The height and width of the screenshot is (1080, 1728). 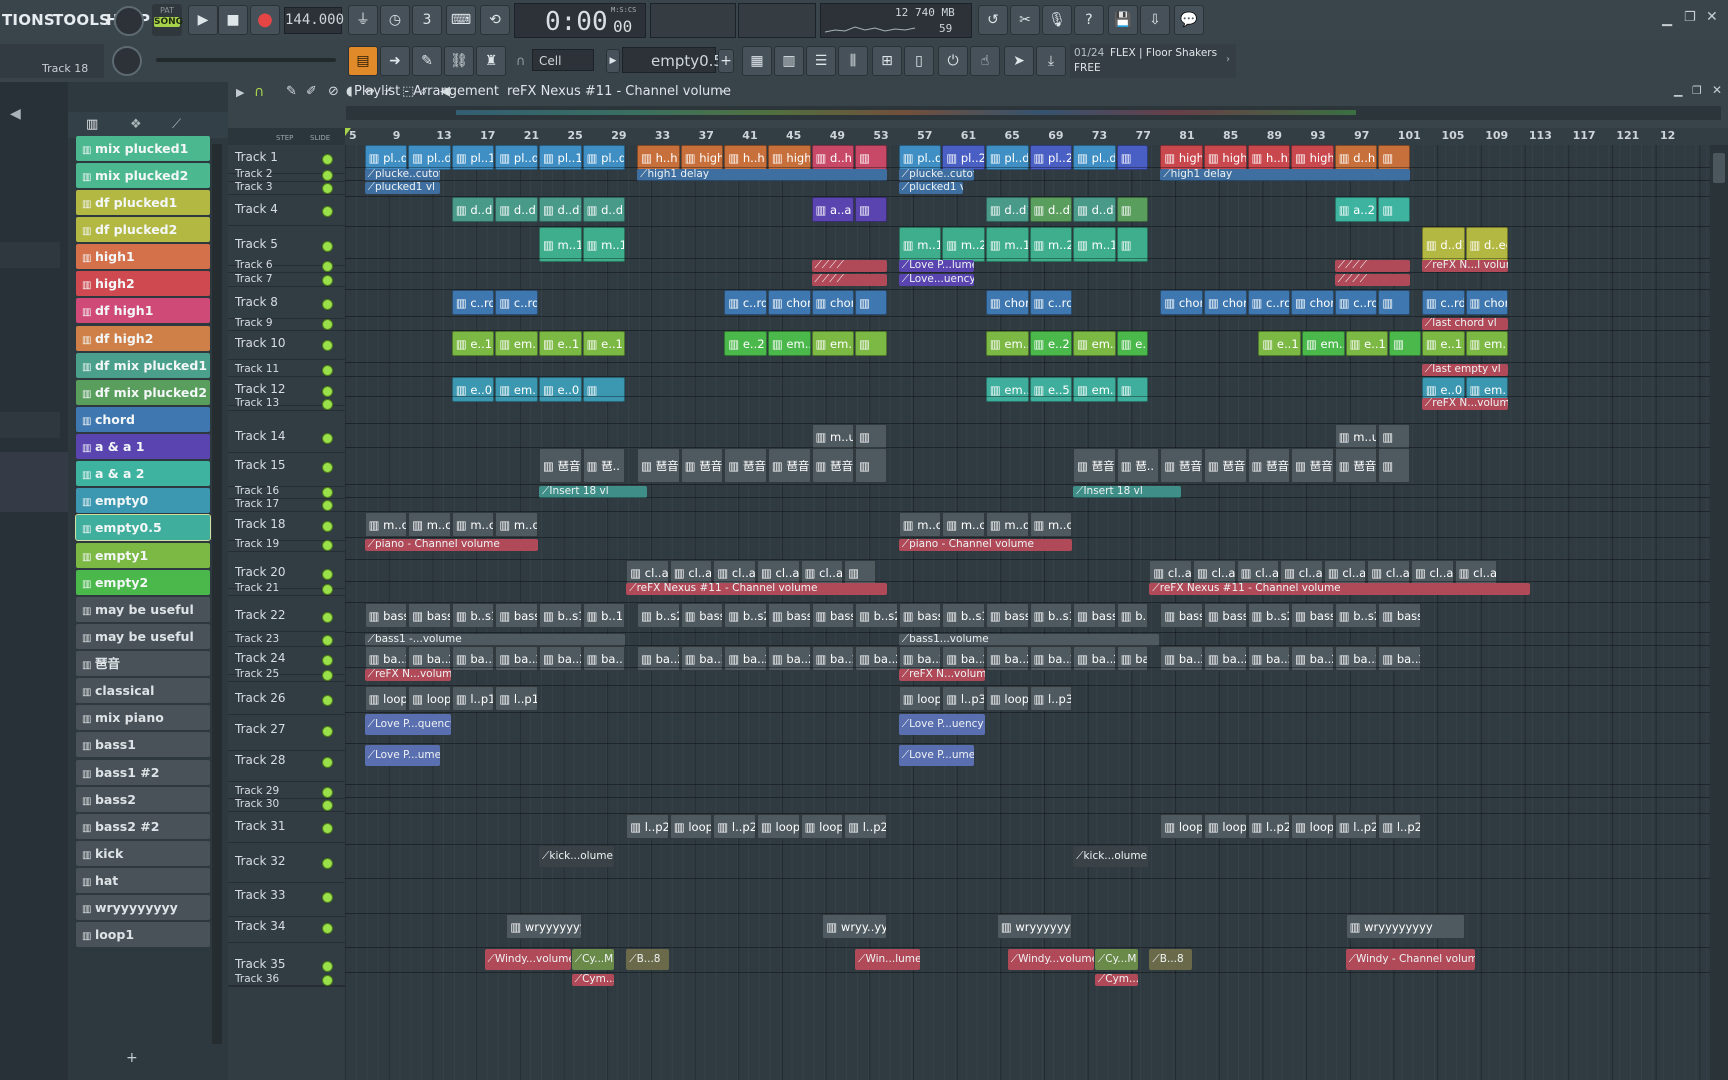 What do you see at coordinates (240, 92) in the screenshot?
I see `playlist-menu-arrow-icon: ▶` at bounding box center [240, 92].